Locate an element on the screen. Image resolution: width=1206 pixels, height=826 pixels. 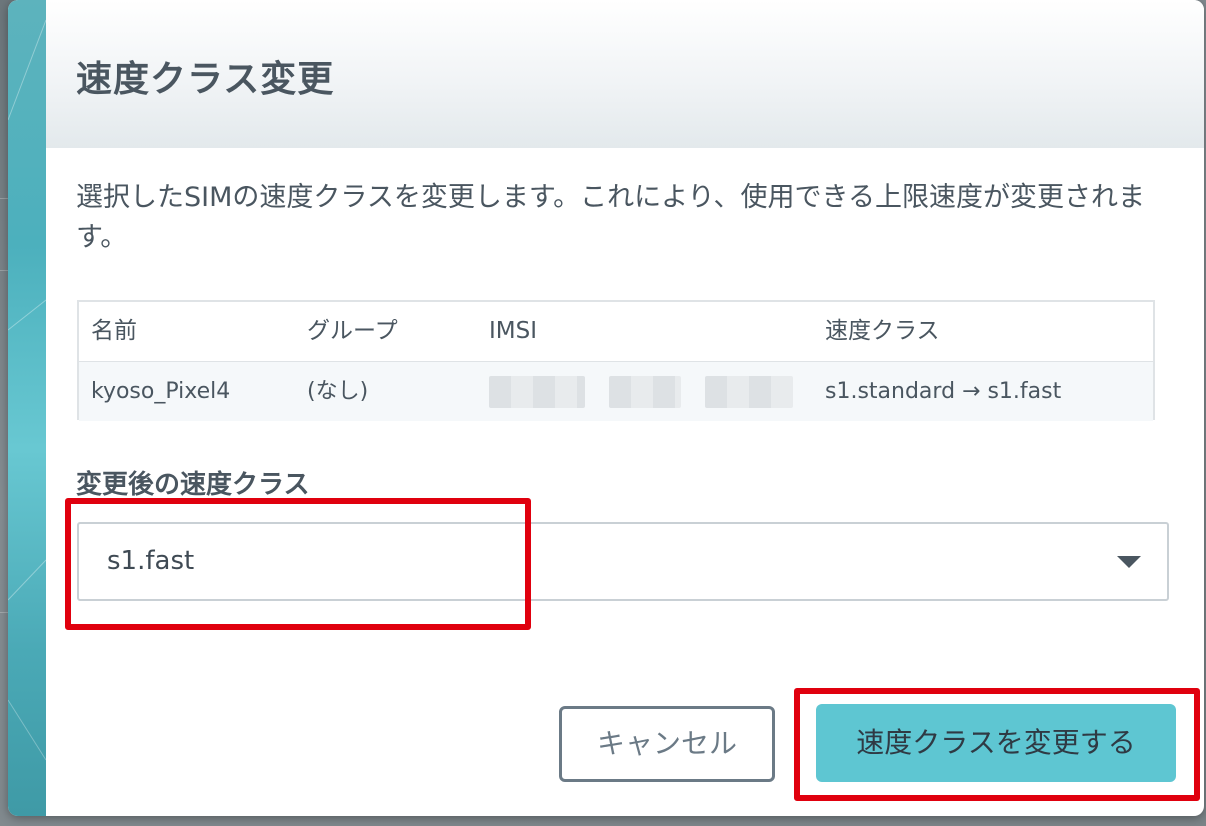
column-header-imsi: IMSI is located at coordinates (513, 331).